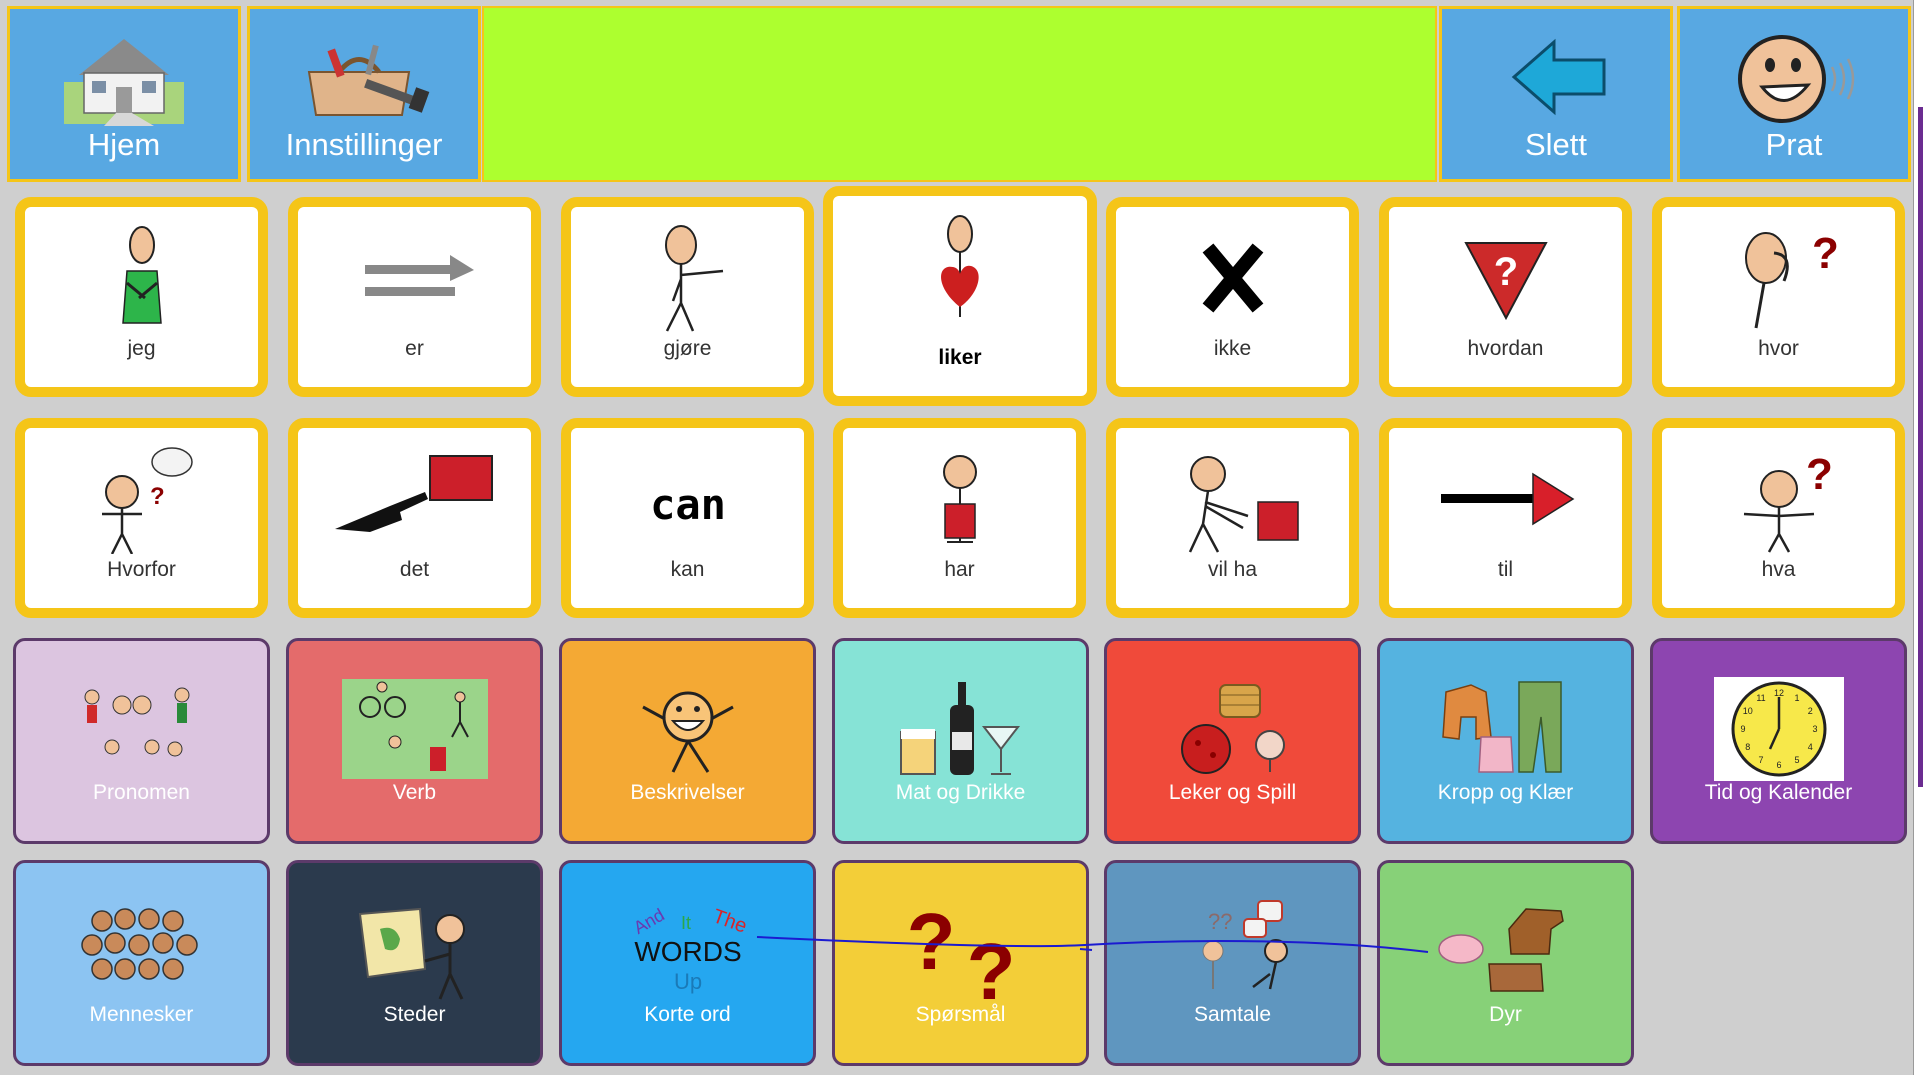  I want to click on category-tid-og-kalender: 12 1 2 3 4 5 6 7 8 9 10 11 Tid og Kalender, so click(1778, 741).